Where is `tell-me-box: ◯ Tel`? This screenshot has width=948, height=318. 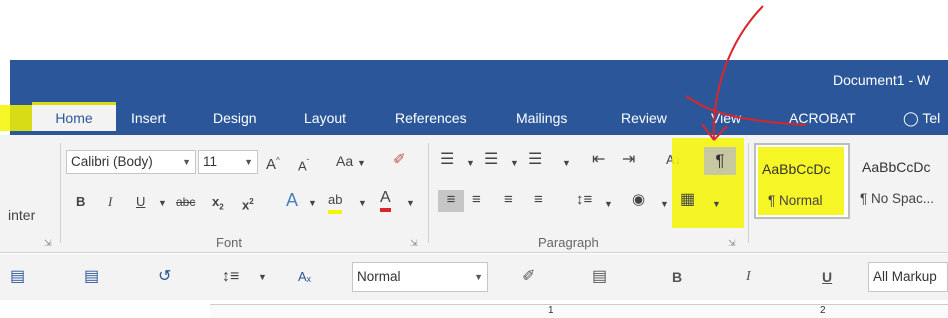 tell-me-box: ◯ Tel is located at coordinates (921, 118).